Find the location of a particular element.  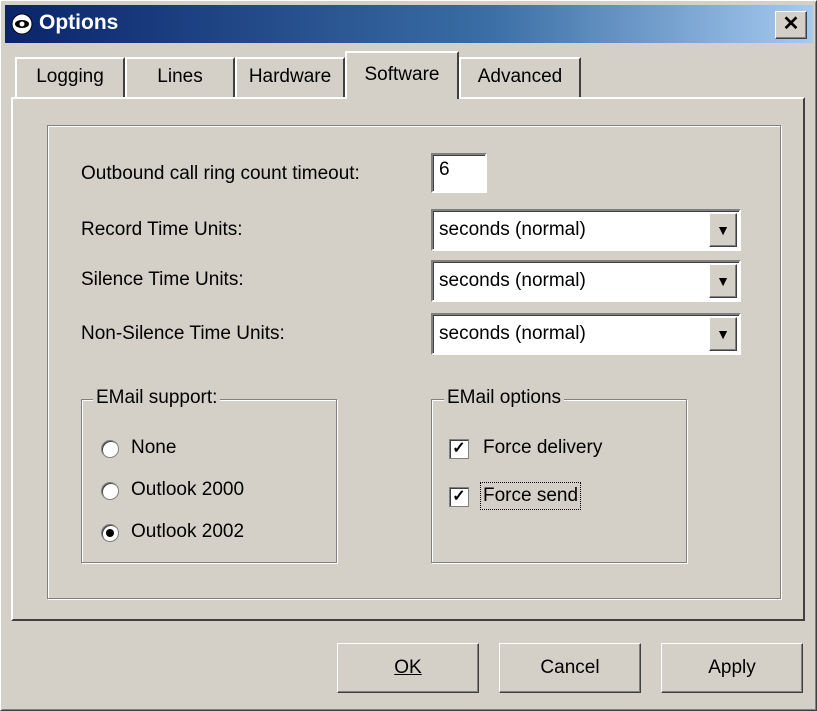

record-units-select: seconds (normal) ▼ is located at coordinates (586, 230).